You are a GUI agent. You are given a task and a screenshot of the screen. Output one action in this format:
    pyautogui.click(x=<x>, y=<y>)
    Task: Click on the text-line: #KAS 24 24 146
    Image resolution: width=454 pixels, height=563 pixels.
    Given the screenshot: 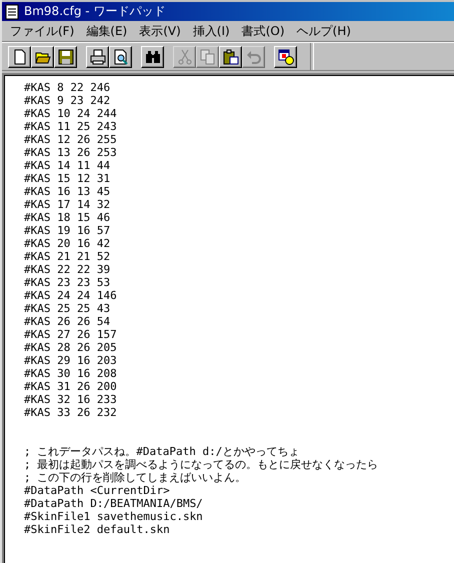 What is the action you would take?
    pyautogui.click(x=71, y=295)
    